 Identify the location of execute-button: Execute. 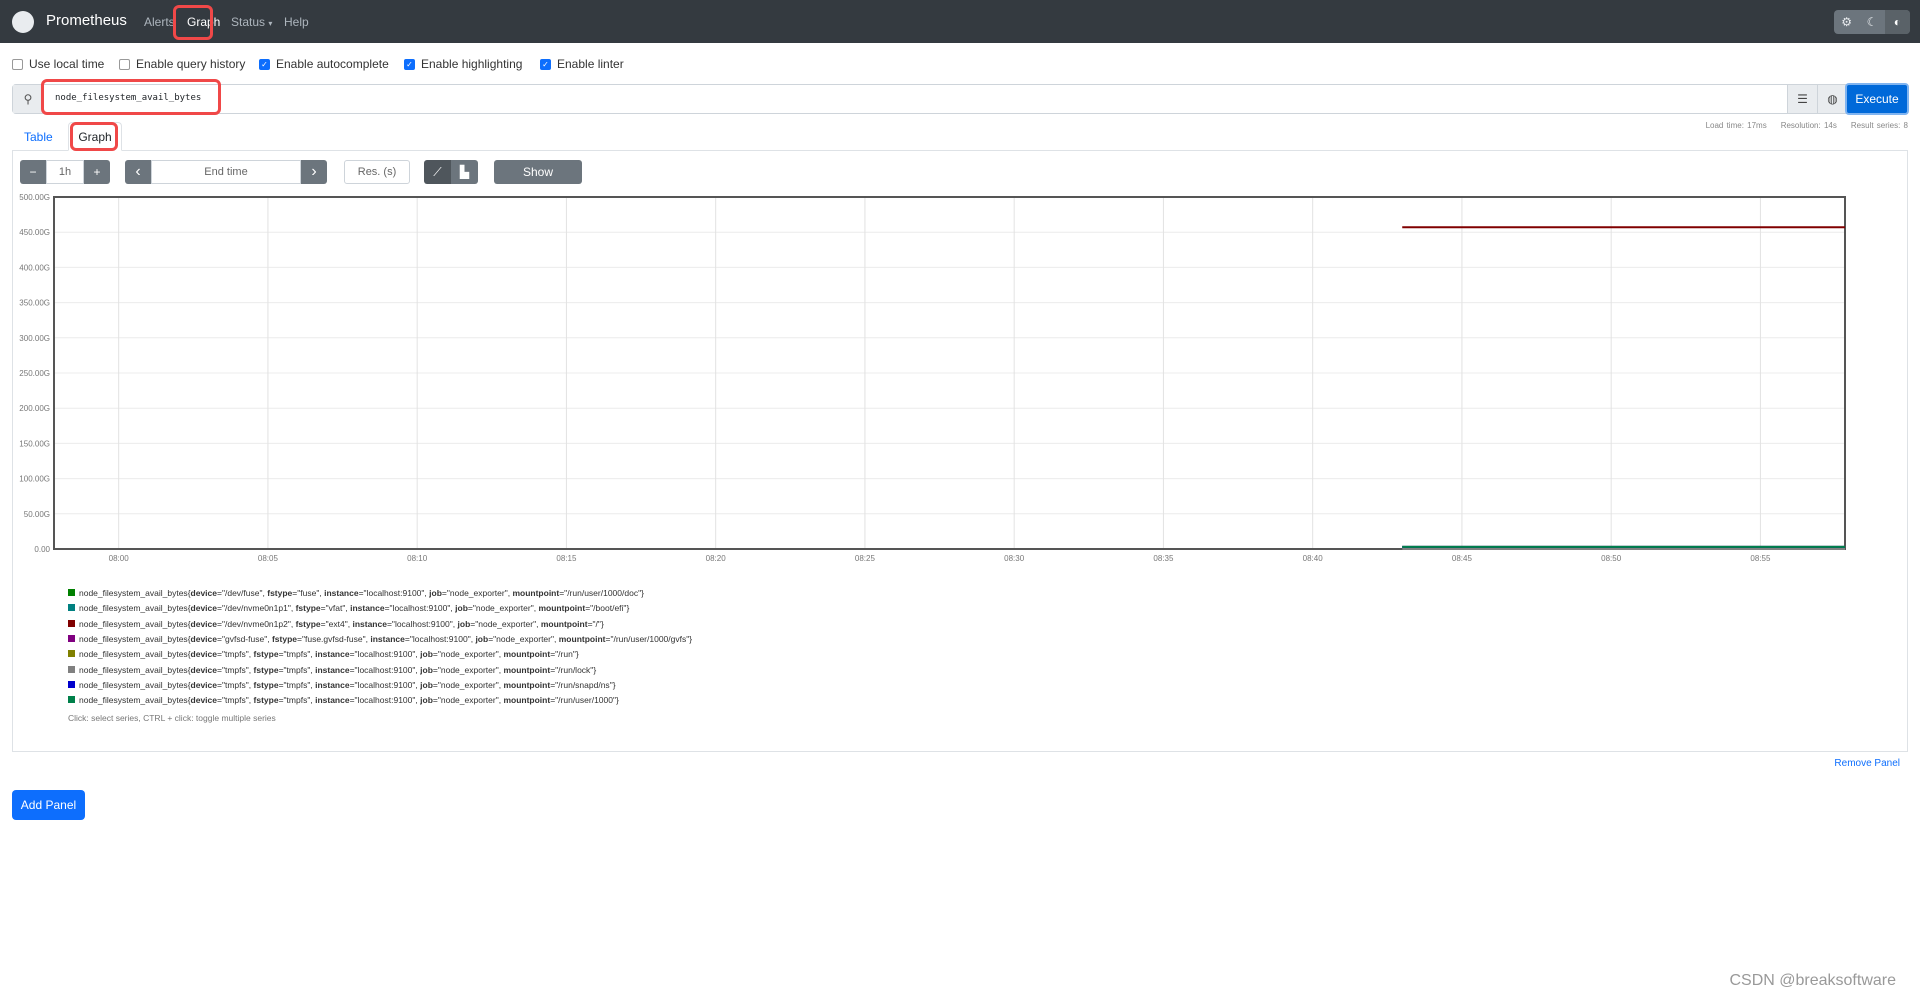
(1877, 99).